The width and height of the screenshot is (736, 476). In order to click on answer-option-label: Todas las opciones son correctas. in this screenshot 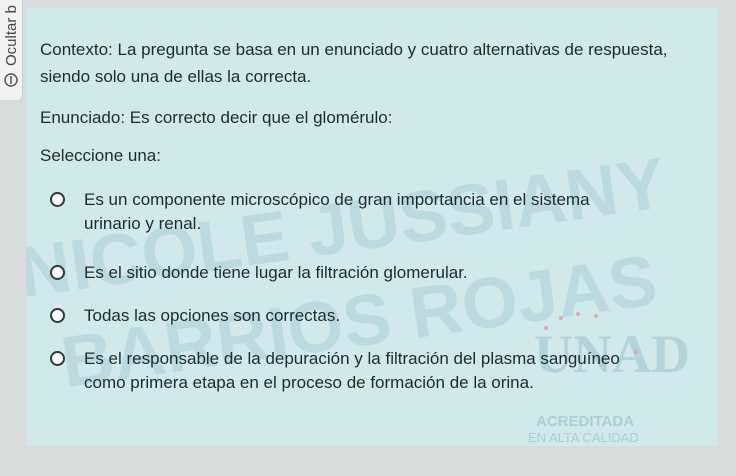, I will do `click(364, 316)`.